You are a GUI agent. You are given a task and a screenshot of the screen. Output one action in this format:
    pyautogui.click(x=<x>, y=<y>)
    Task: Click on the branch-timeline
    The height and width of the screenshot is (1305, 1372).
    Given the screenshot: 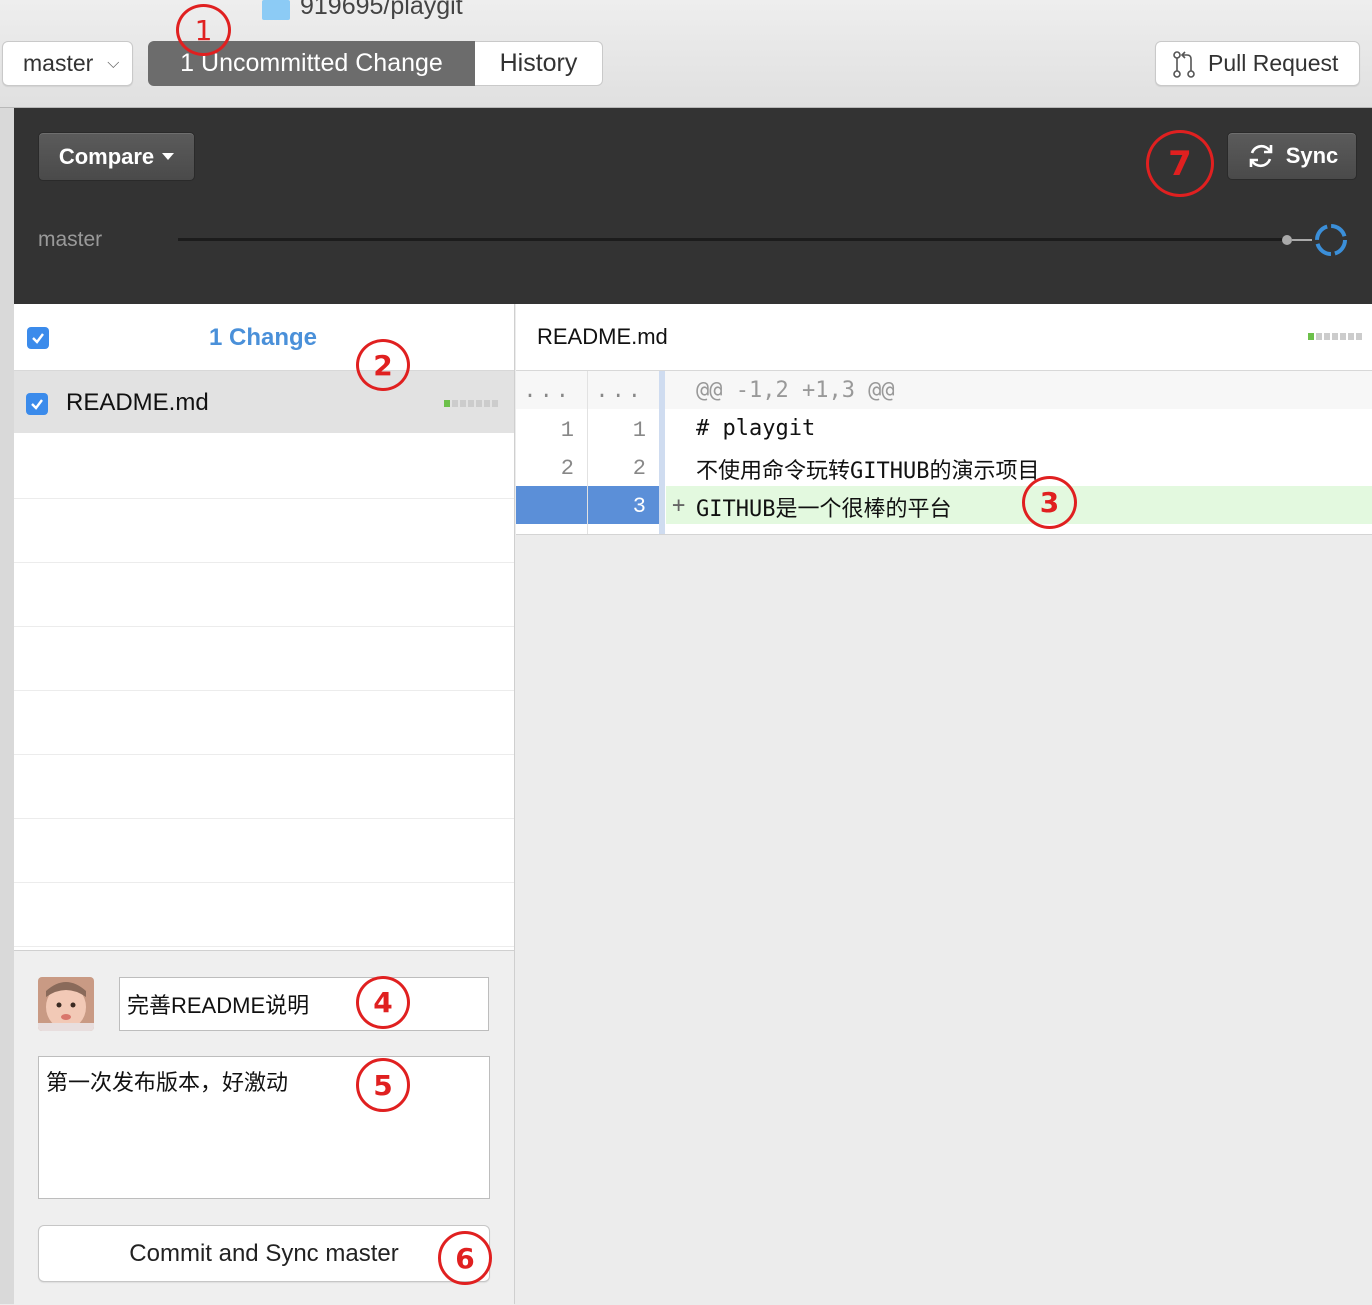 What is the action you would take?
    pyautogui.click(x=730, y=239)
    